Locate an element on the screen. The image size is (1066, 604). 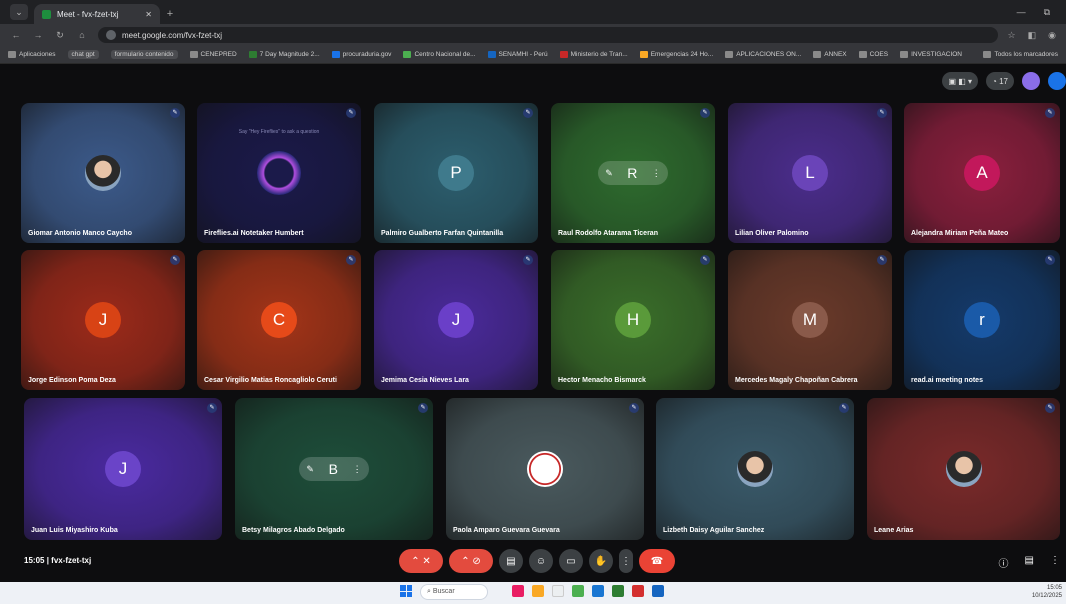
taskbar-apps is located at coordinates (588, 591).